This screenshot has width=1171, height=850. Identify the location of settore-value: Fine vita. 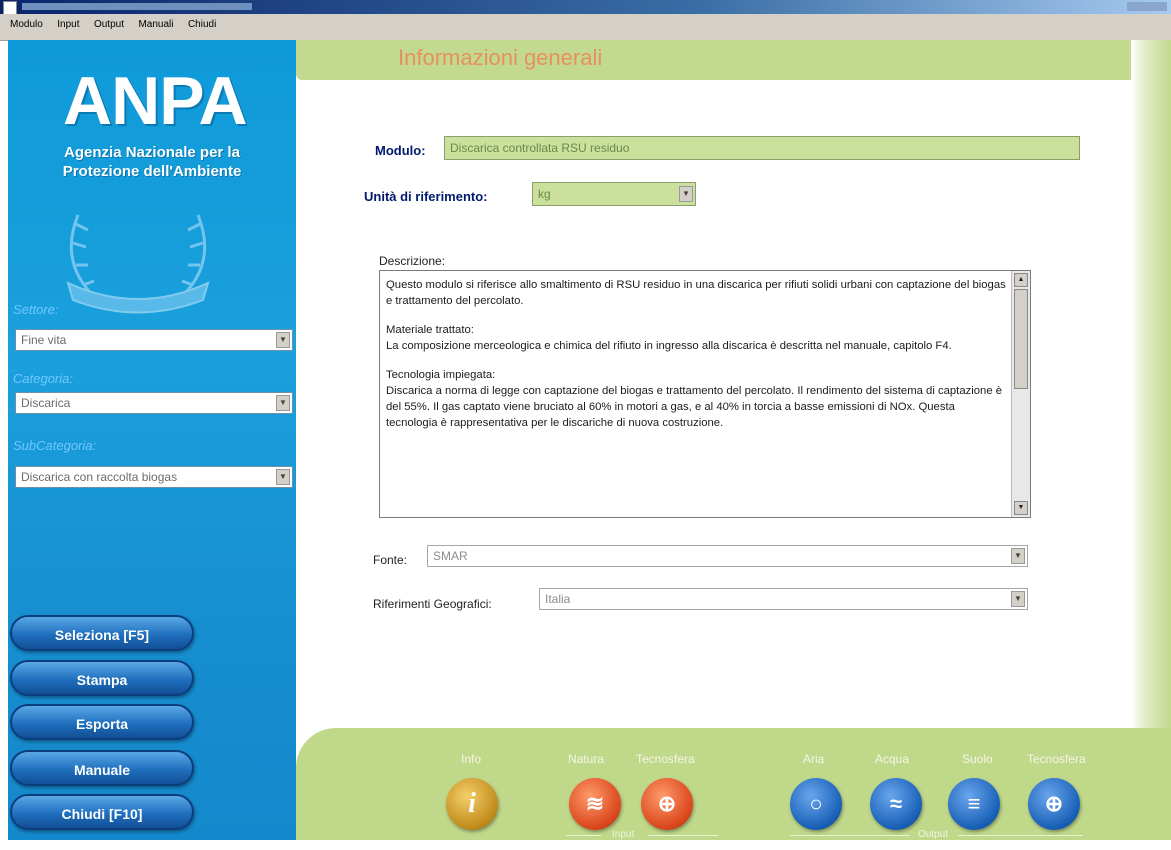
(44, 340).